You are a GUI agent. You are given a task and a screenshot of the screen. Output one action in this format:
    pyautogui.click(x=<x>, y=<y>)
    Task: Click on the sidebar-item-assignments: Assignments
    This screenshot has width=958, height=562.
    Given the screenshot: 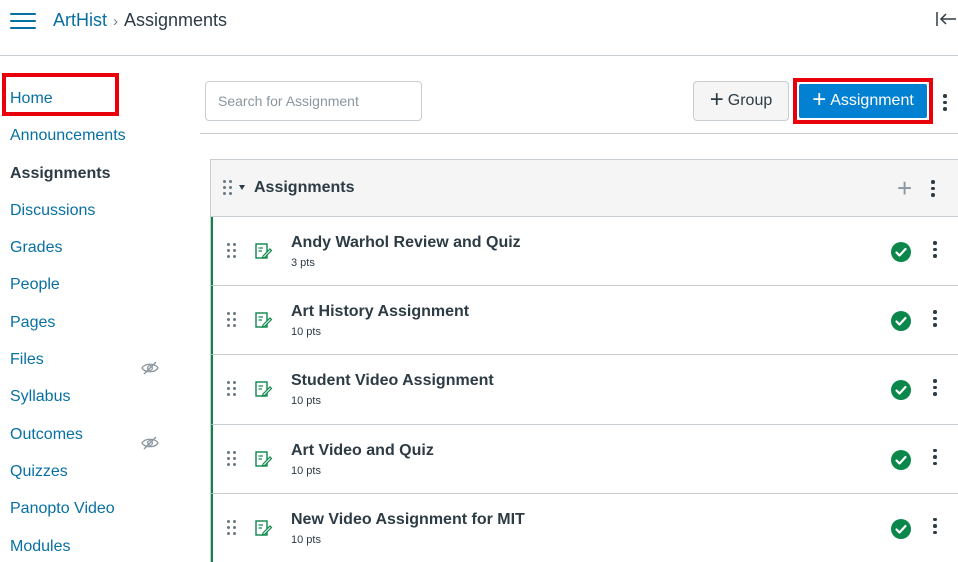 What is the action you would take?
    pyautogui.click(x=95, y=173)
    